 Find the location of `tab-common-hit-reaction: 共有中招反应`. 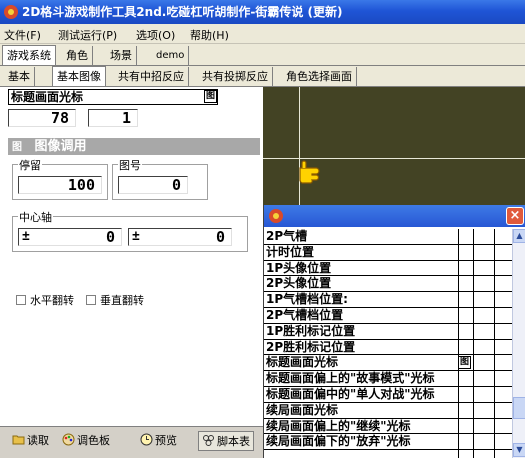

tab-common-hit-reaction: 共有中招反应 is located at coordinates (151, 77).